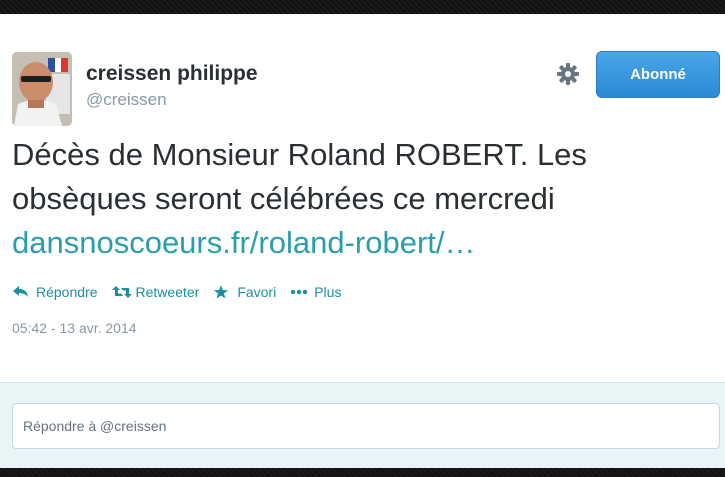  Describe the element at coordinates (172, 74) in the screenshot. I see `user-fullname: creissen philippe` at that location.